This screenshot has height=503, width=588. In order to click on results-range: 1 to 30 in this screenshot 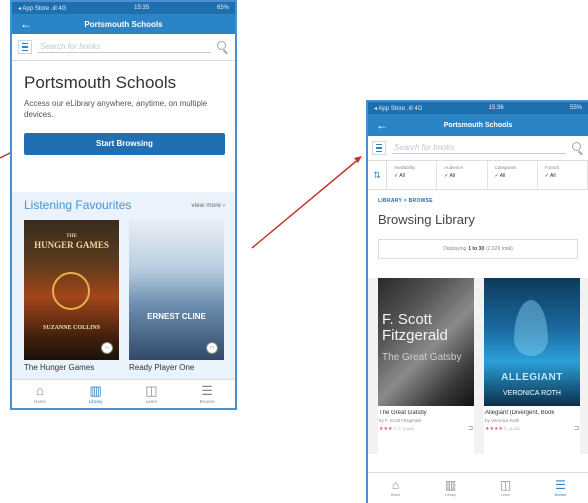, I will do `click(476, 249)`.